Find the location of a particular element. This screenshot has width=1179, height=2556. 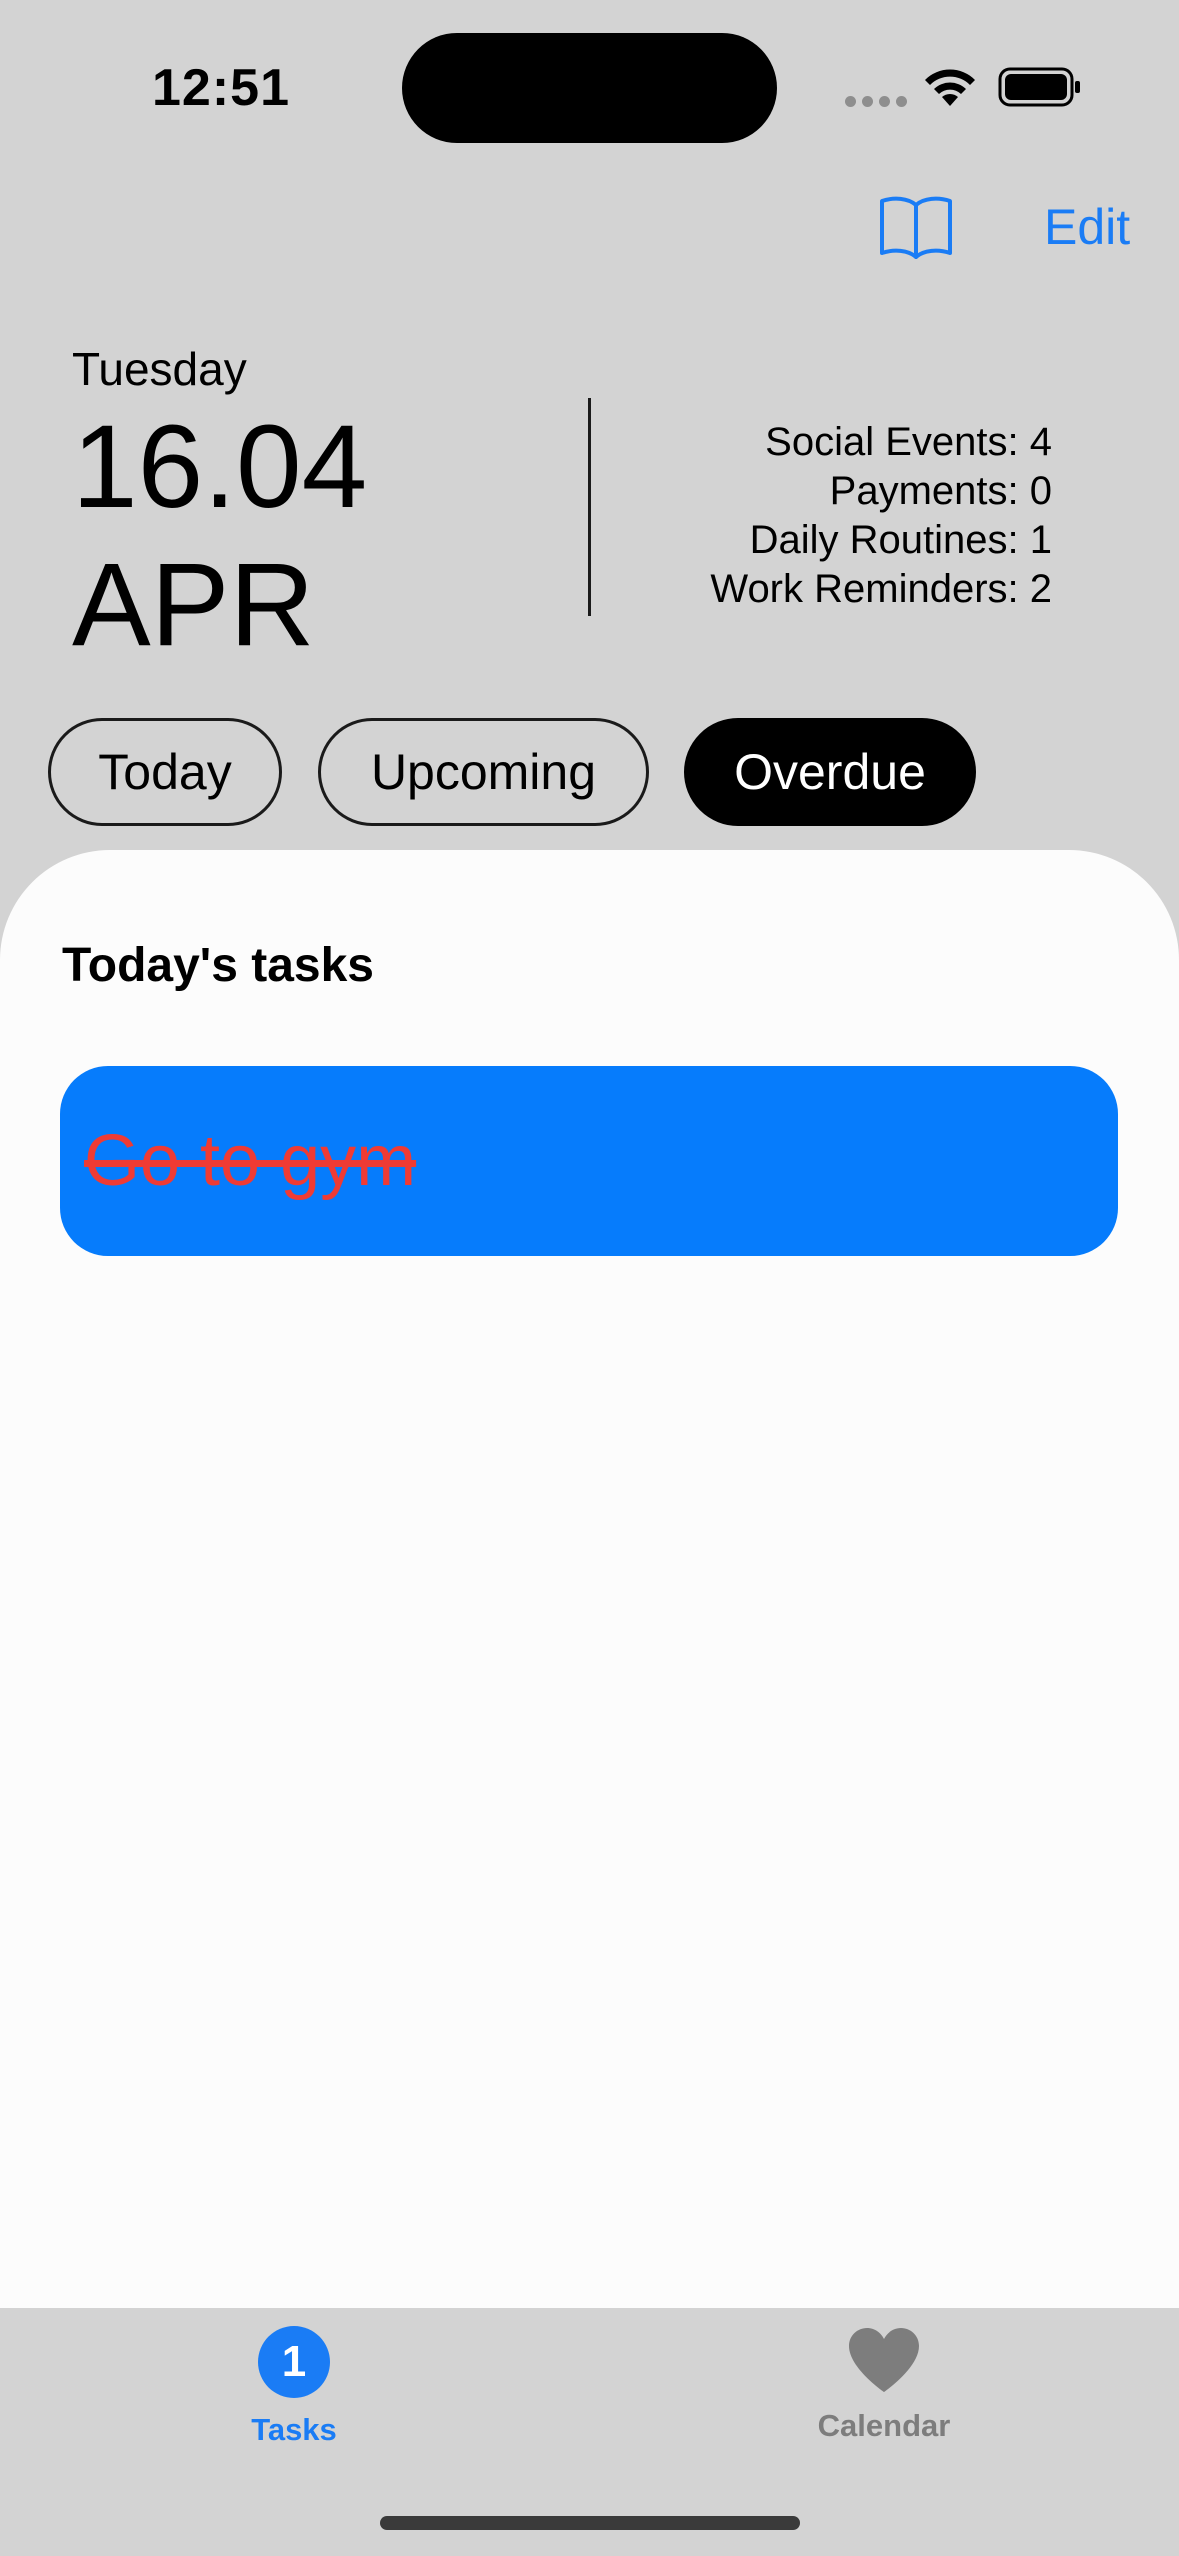

home-indicator is located at coordinates (590, 2523).